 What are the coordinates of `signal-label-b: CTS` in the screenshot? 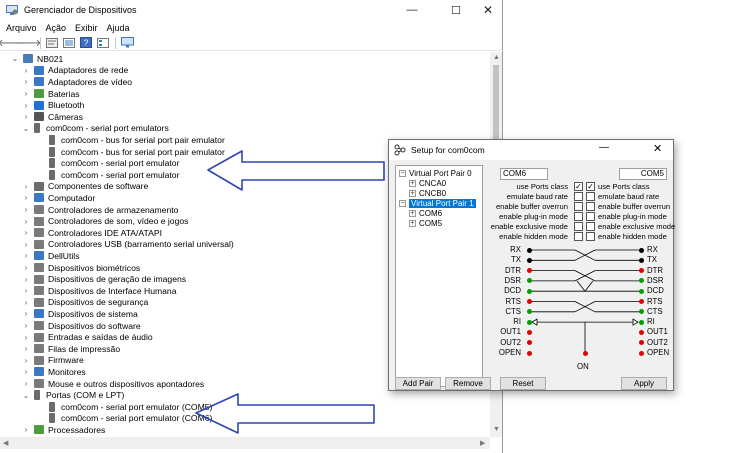 It's located at (655, 311).